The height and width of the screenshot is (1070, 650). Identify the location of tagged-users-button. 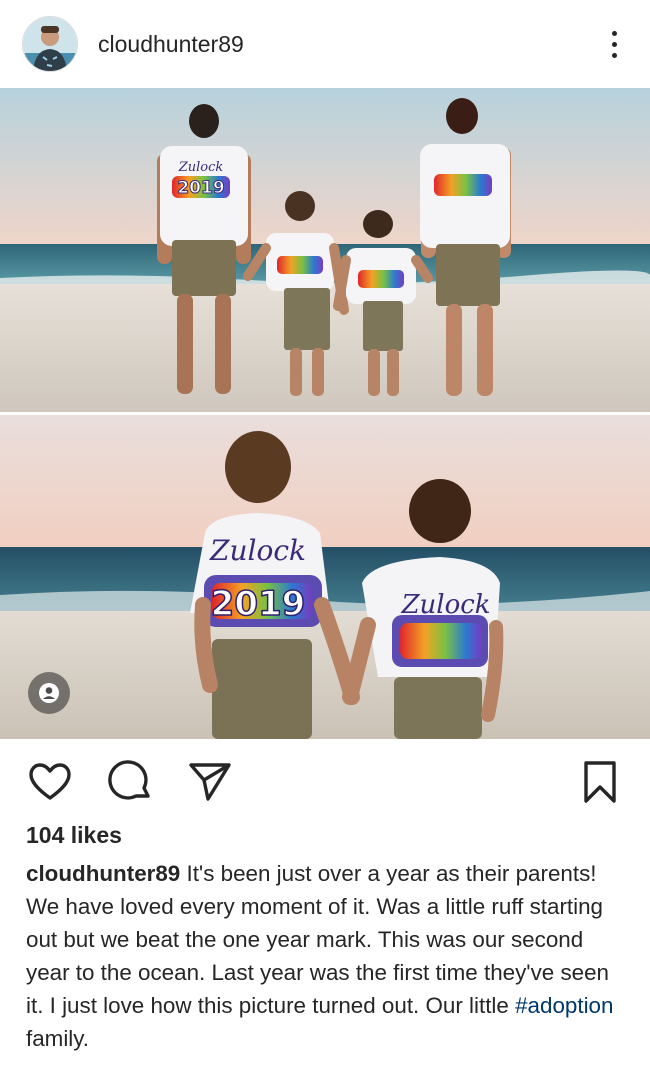
(49, 693).